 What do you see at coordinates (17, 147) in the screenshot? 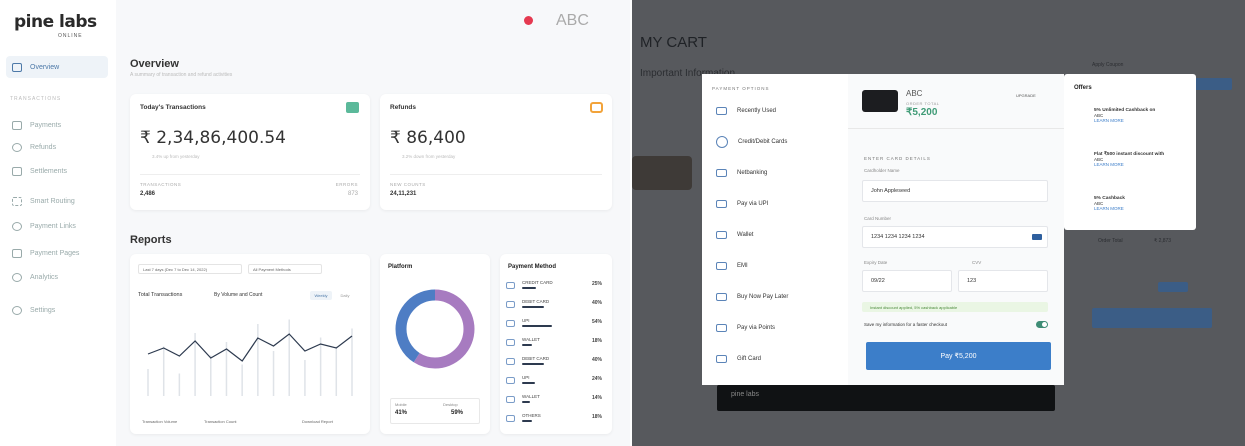
I see `refresh-icon` at bounding box center [17, 147].